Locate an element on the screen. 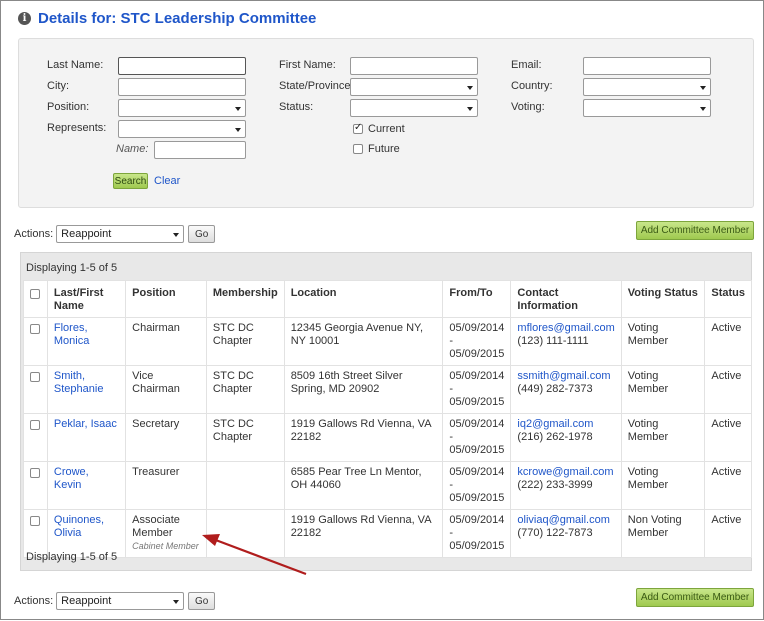 The image size is (764, 621). member-name-link: Smith, Stephanie is located at coordinates (79, 382).